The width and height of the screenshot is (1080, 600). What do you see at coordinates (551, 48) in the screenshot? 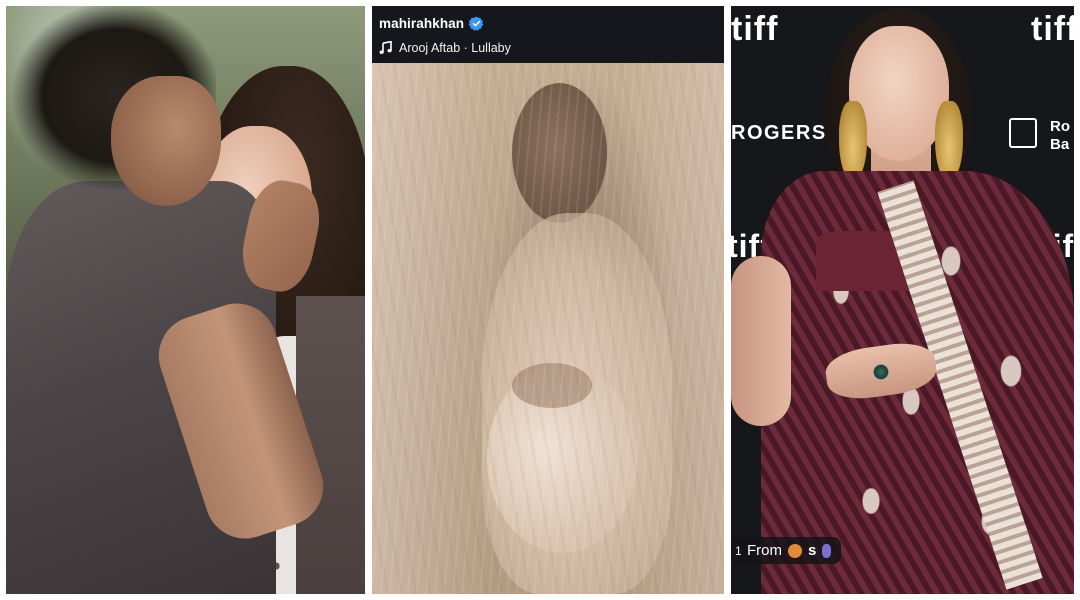
I see `music-attribution: Arooj Aftab · Lullaby` at bounding box center [551, 48].